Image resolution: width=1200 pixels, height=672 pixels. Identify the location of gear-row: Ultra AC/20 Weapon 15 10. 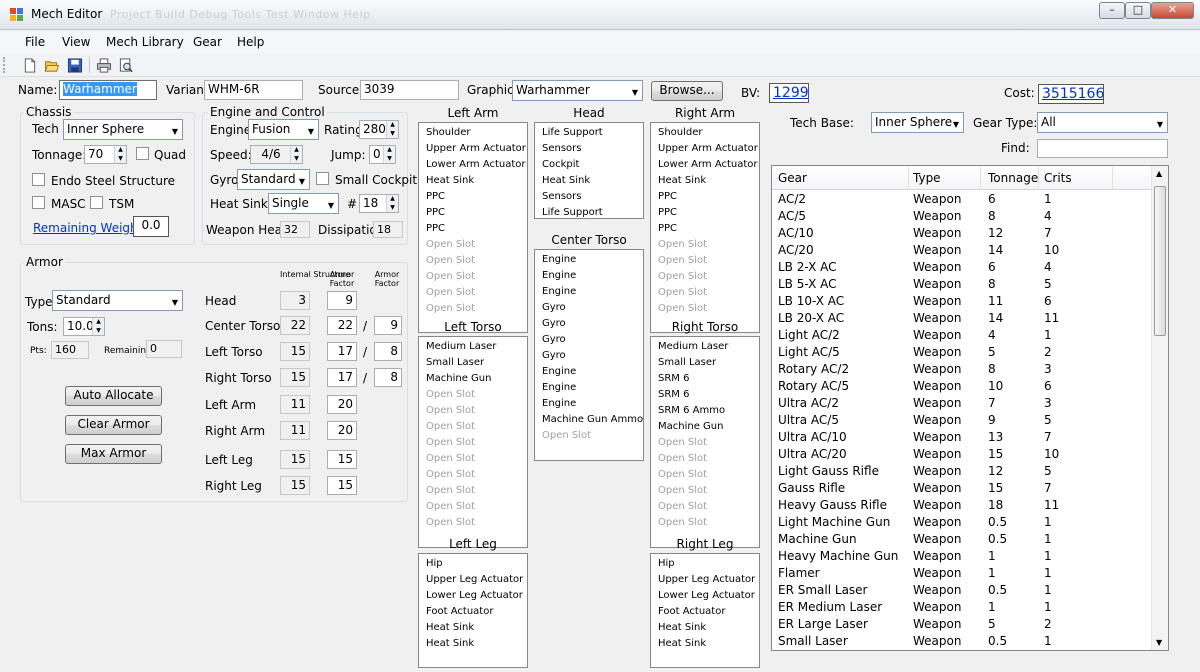
(962, 454).